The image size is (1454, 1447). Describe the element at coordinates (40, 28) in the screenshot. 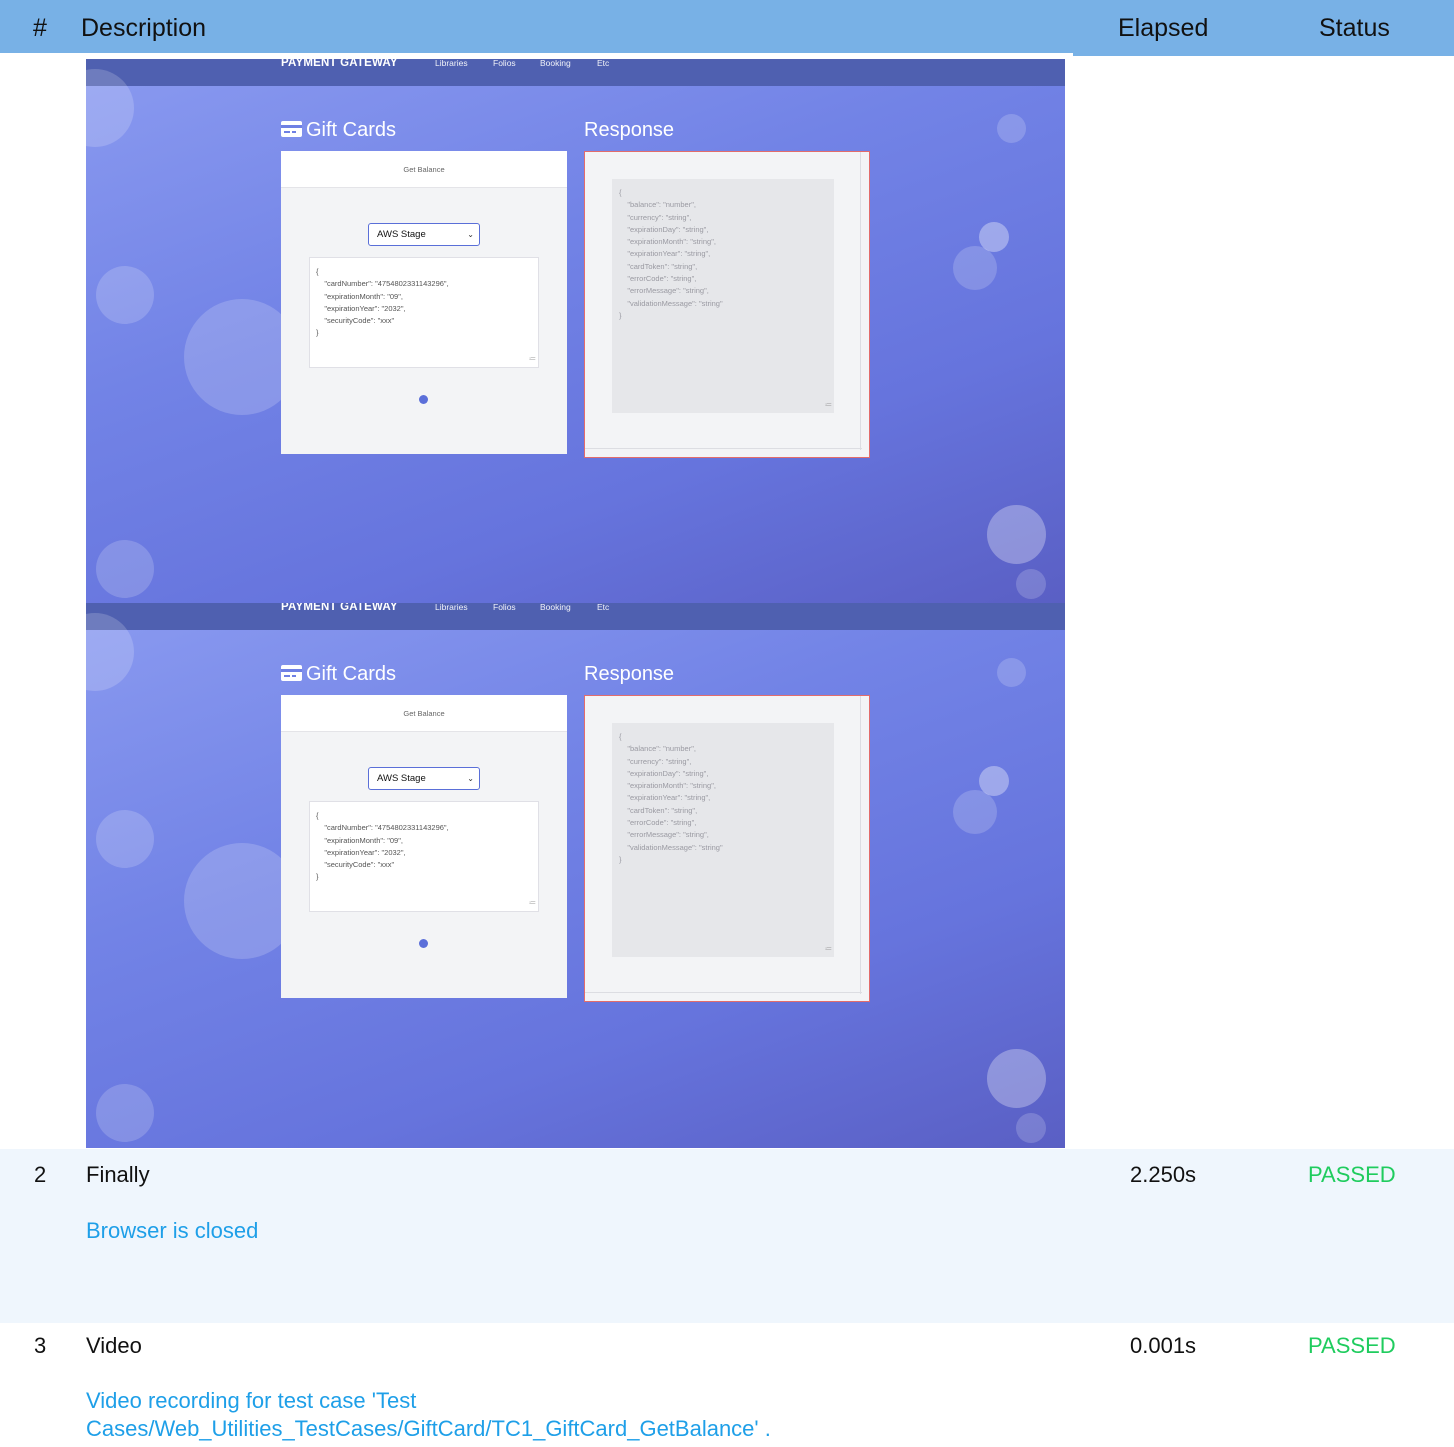

I see `col-number-header: #` at that location.